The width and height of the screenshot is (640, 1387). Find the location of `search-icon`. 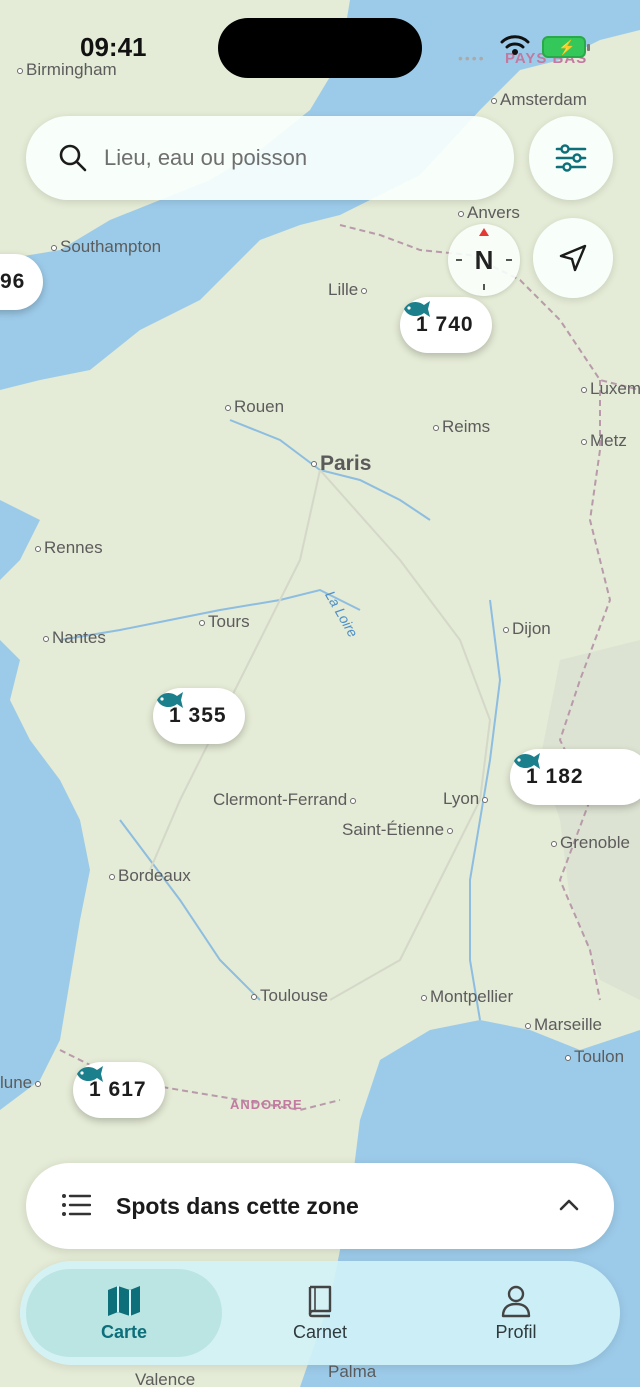

search-icon is located at coordinates (73, 158).